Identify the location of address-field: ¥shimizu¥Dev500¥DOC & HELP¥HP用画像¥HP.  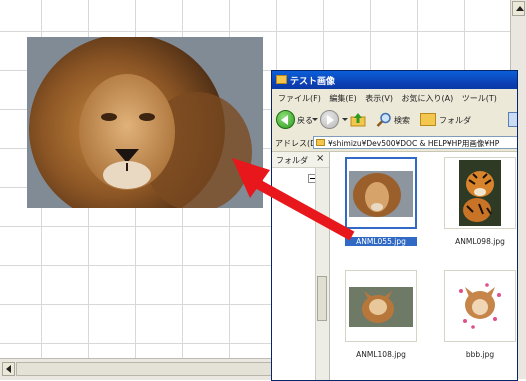
(415, 142).